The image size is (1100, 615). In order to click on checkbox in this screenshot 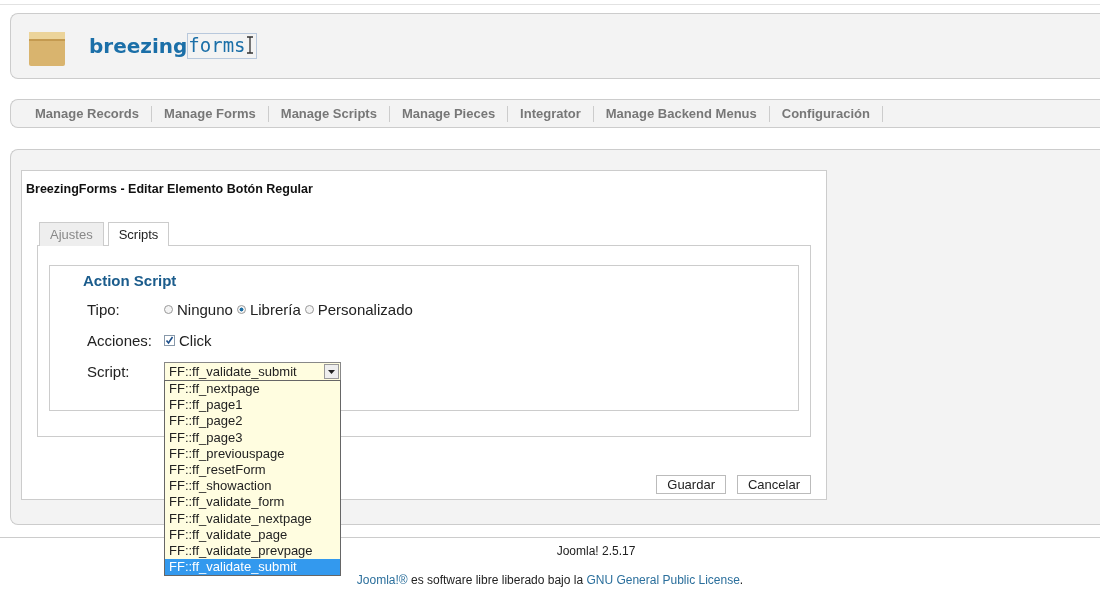, I will do `click(169, 340)`.